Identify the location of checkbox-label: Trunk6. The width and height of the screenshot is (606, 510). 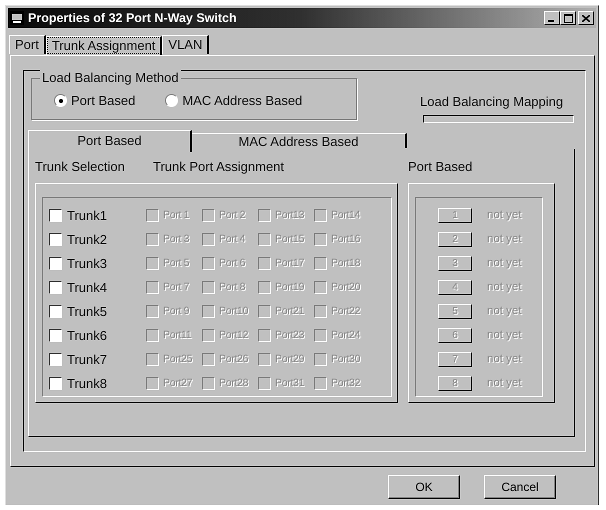
(87, 335).